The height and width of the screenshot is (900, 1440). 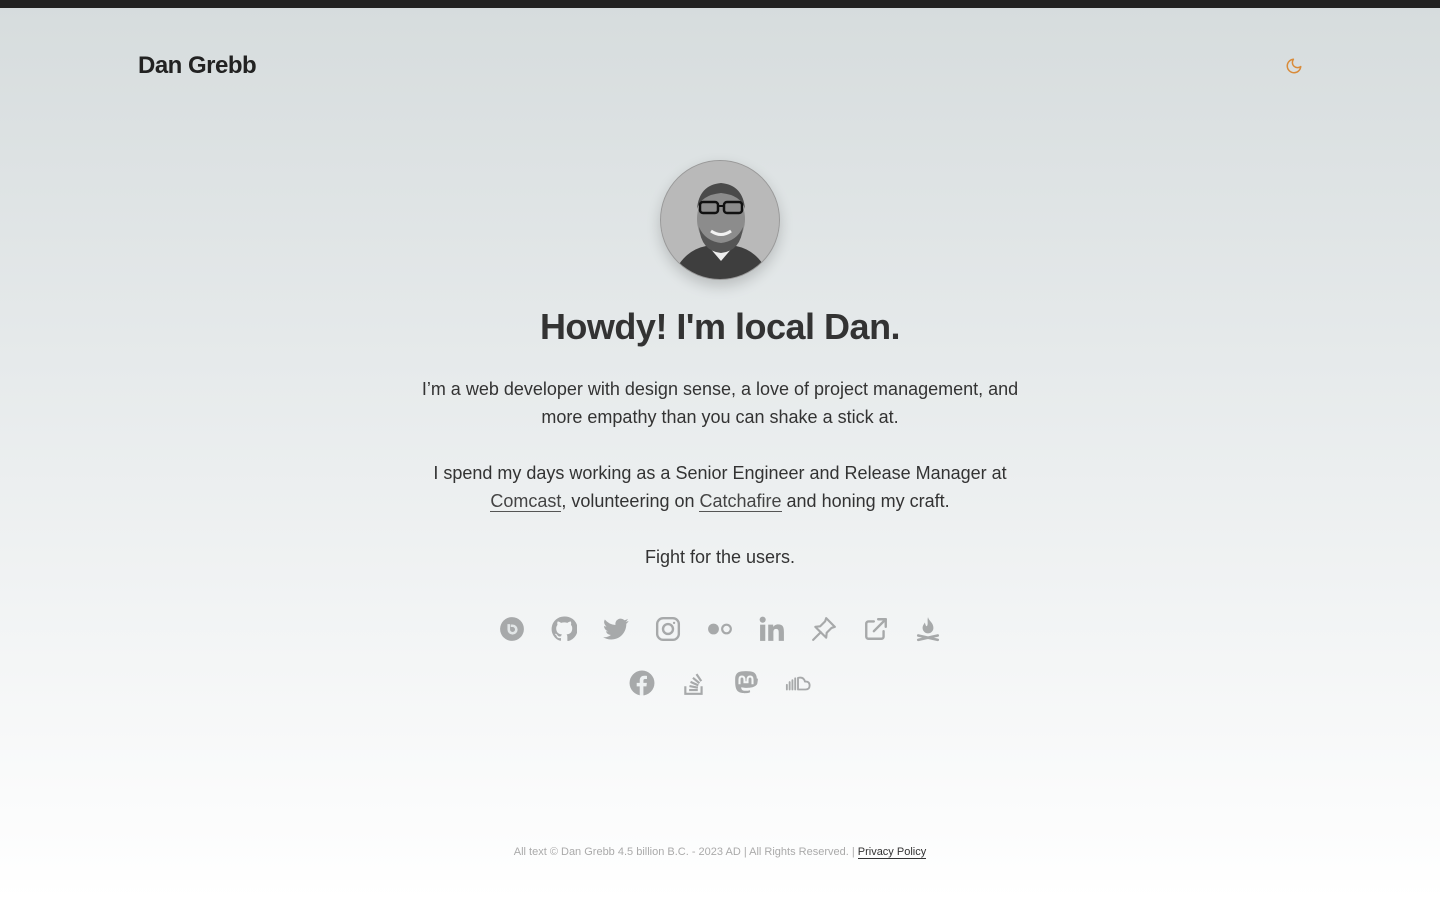 I want to click on pinboard-icon, so click(x=824, y=629).